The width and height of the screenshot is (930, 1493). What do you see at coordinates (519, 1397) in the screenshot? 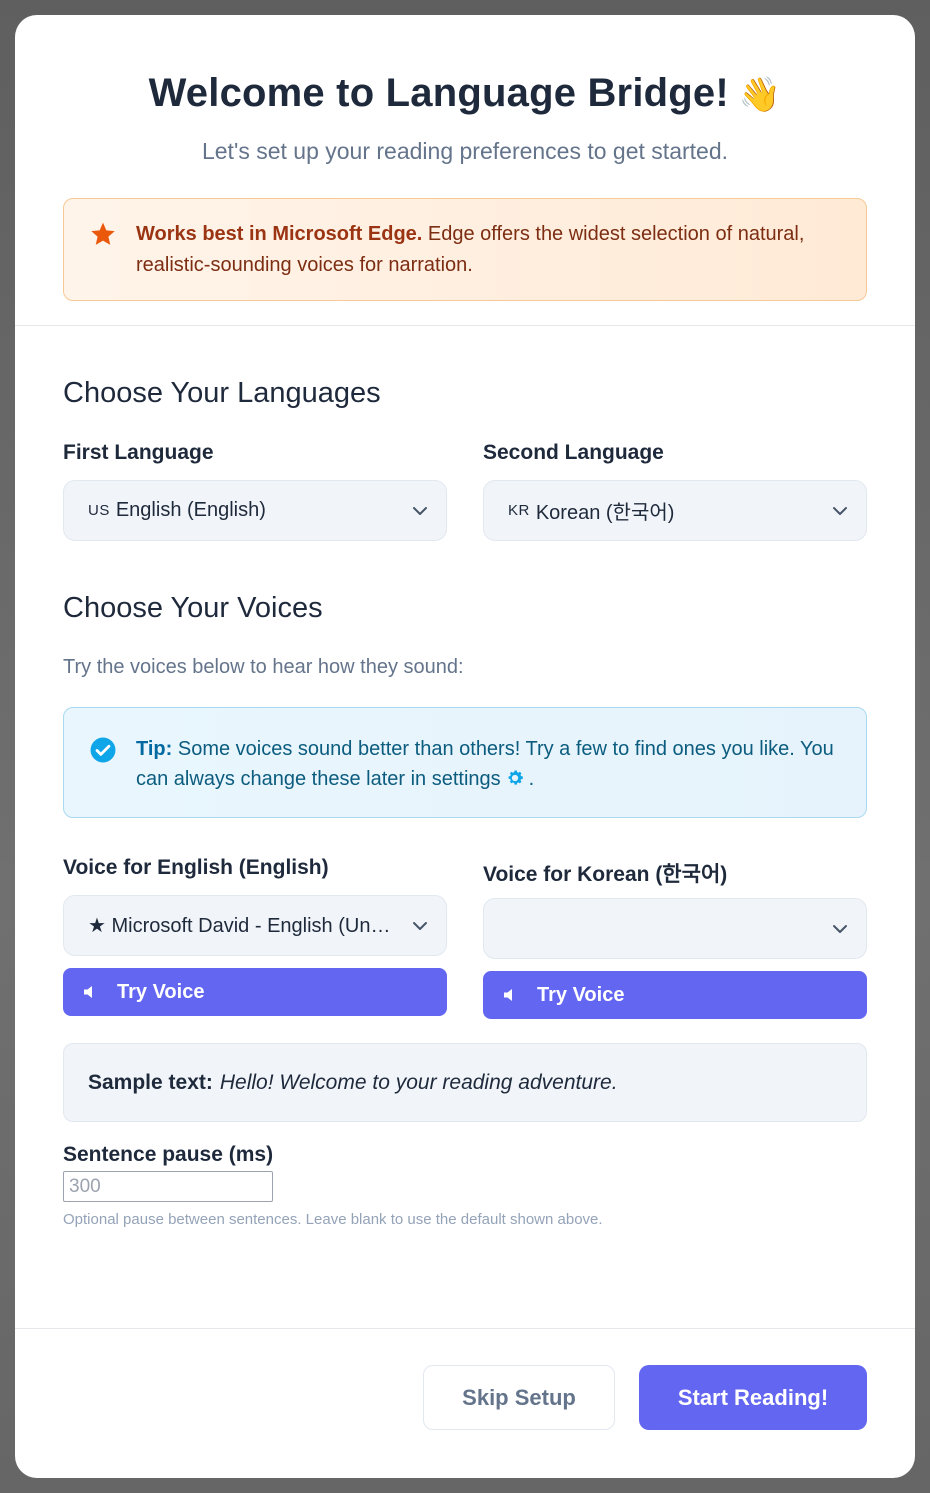
I see `skip-setup-button: Skip Setup` at bounding box center [519, 1397].